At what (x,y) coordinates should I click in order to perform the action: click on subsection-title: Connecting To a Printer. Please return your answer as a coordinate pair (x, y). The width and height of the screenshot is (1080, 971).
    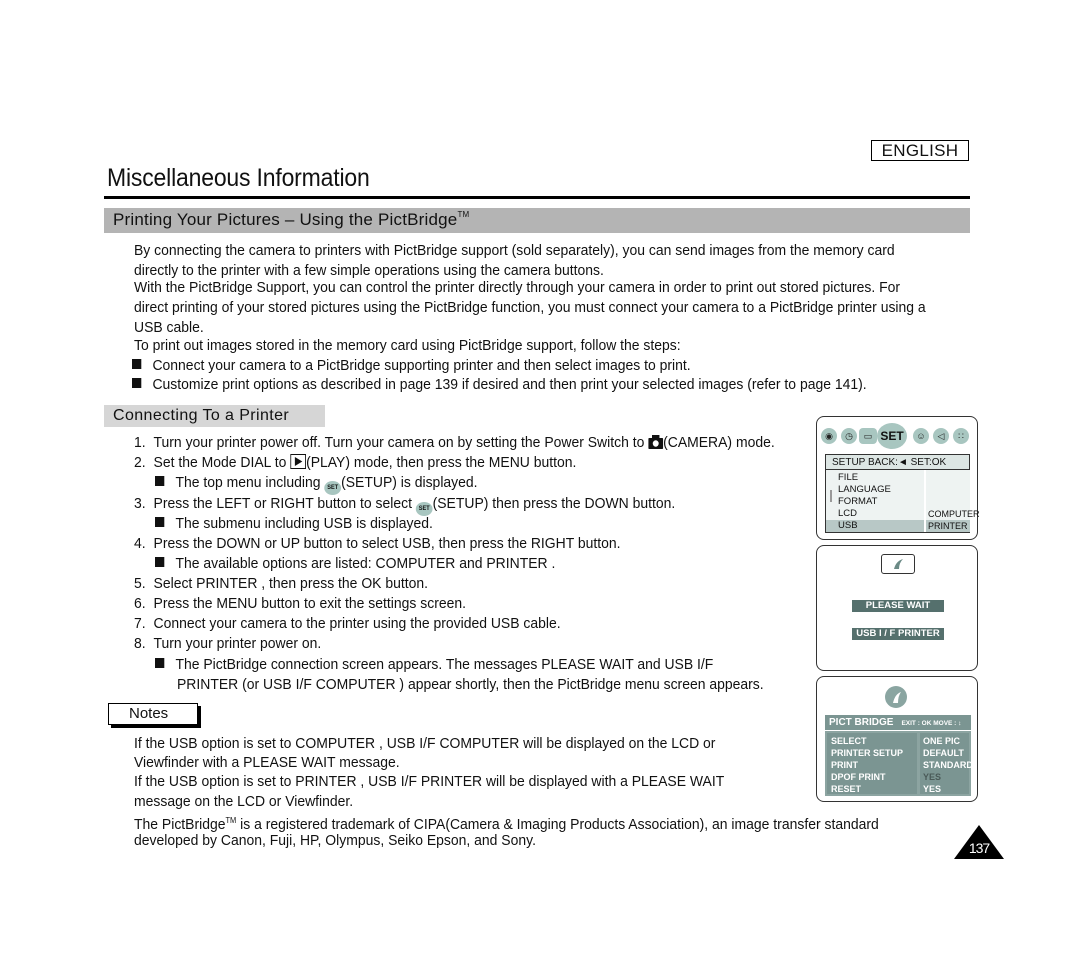
    Looking at the image, I should click on (201, 415).